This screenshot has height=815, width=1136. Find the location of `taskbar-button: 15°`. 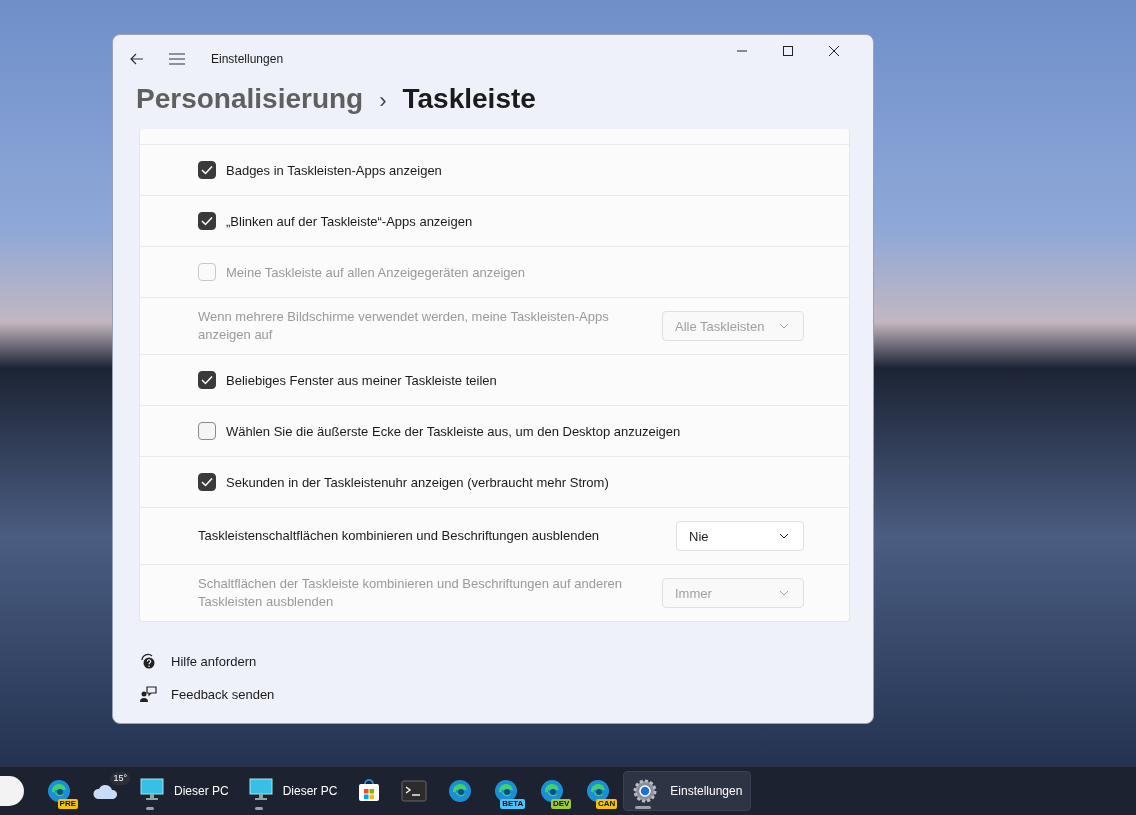

taskbar-button: 15° is located at coordinates (106, 791).